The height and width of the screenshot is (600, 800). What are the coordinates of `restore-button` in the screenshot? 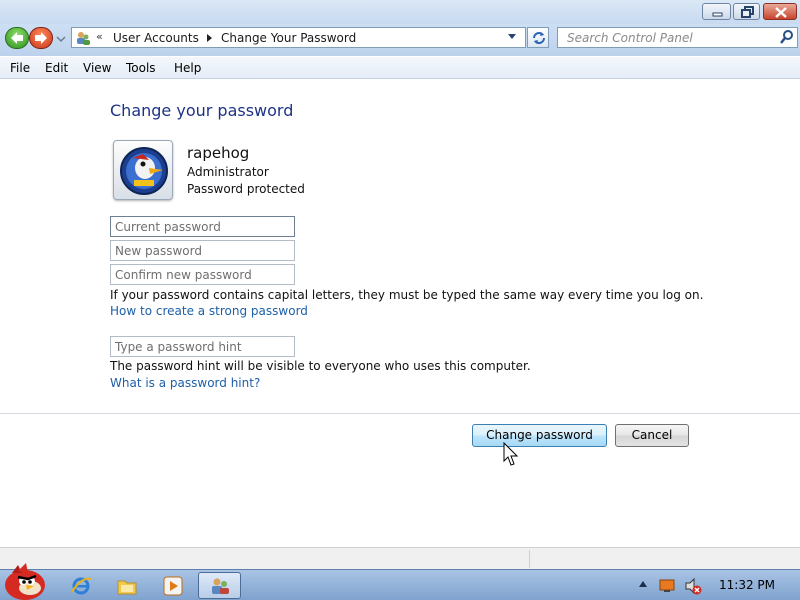 It's located at (746, 11).